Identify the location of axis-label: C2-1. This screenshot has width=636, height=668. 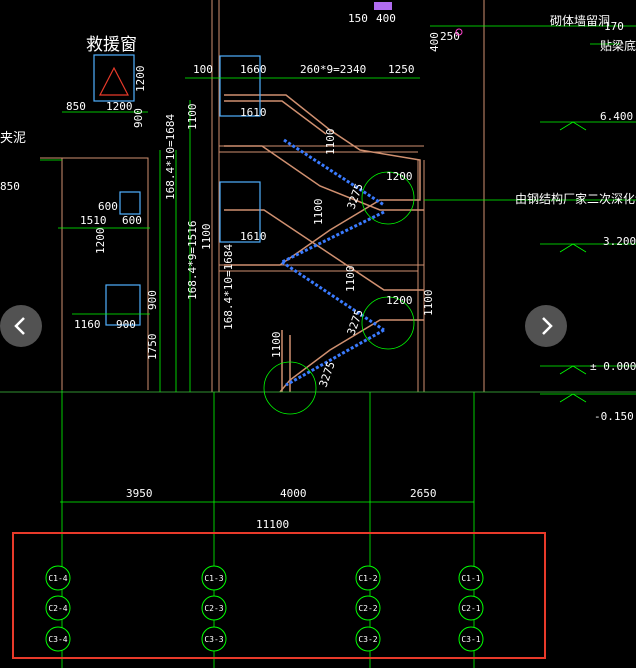
(470, 608).